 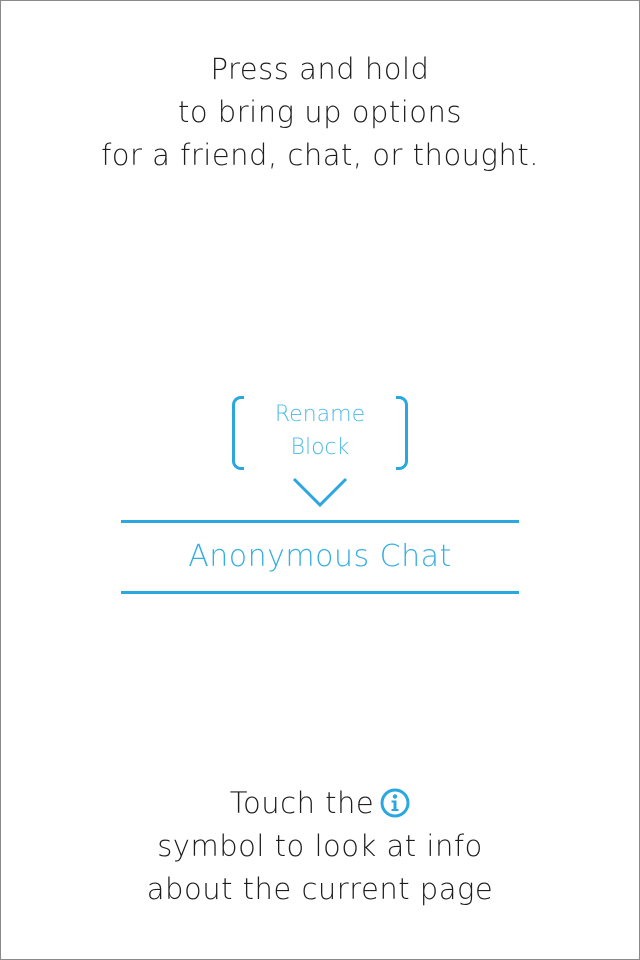 I want to click on instruction-text: Touch the, so click(x=302, y=803).